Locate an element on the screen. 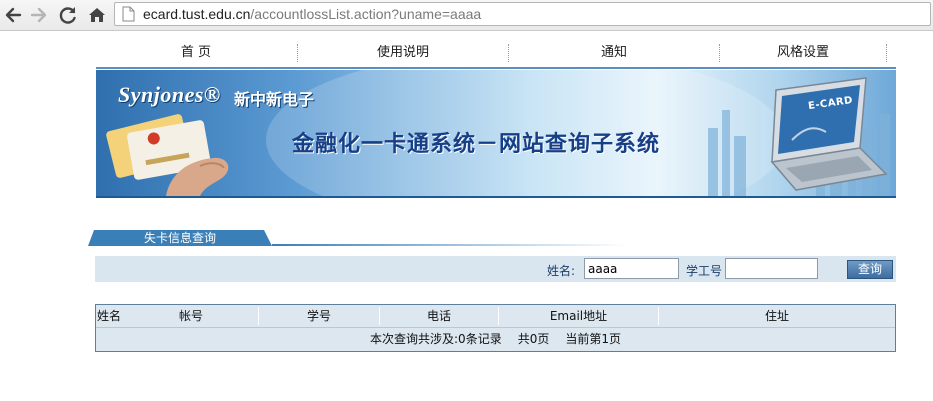 This screenshot has width=933, height=401. brand-chinese-name: 新中新电子 is located at coordinates (274, 99).